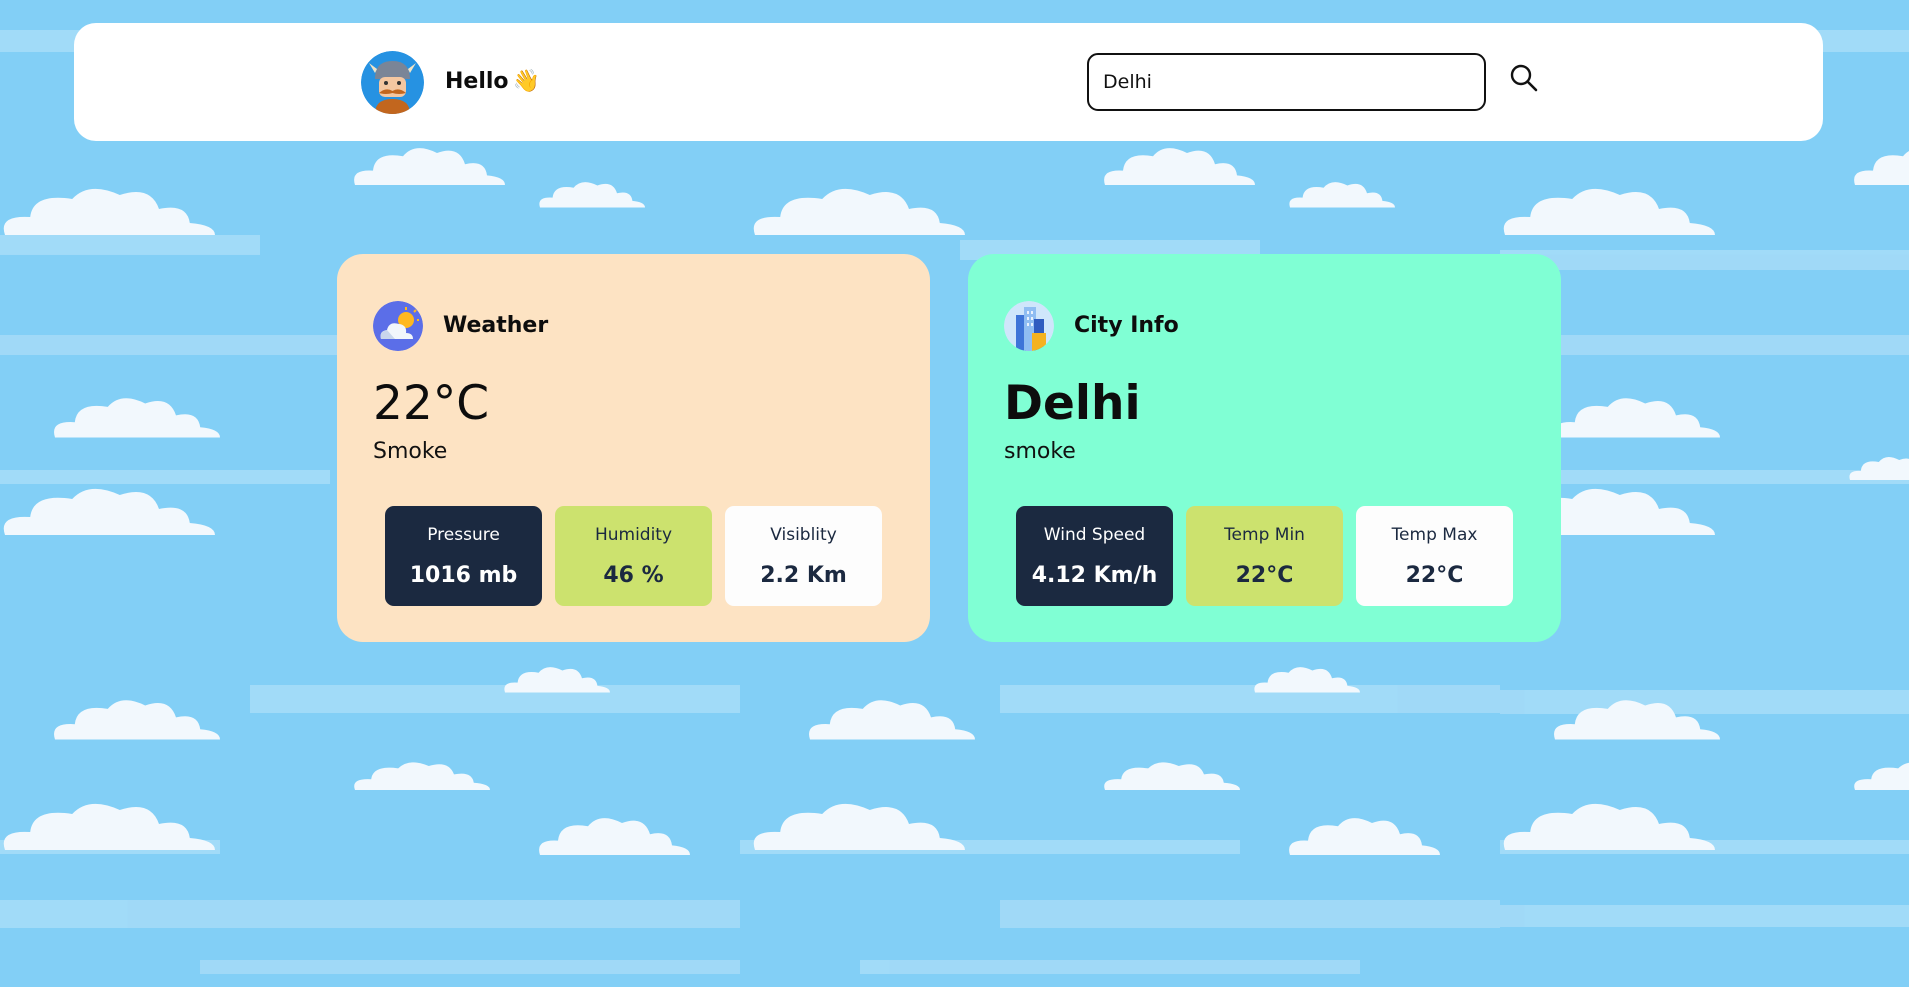 Image resolution: width=1909 pixels, height=987 pixels. Describe the element at coordinates (1029, 326) in the screenshot. I see `city-buildings-icon` at that location.